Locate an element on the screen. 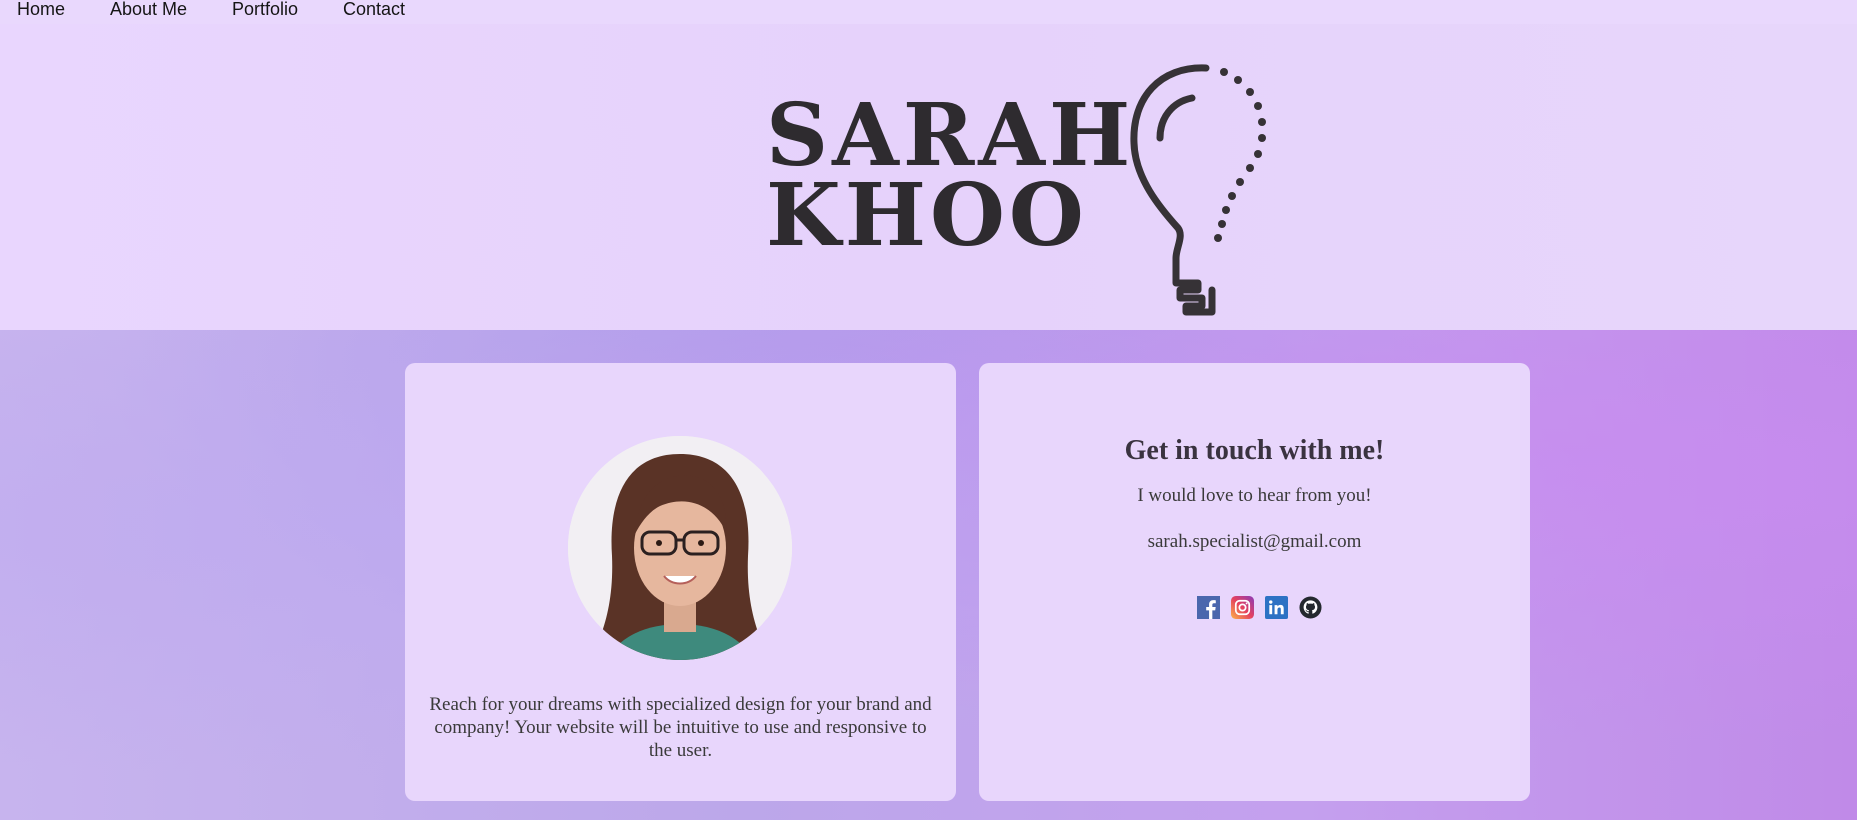  logo-text: SARAH KHOO is located at coordinates (950, 175).